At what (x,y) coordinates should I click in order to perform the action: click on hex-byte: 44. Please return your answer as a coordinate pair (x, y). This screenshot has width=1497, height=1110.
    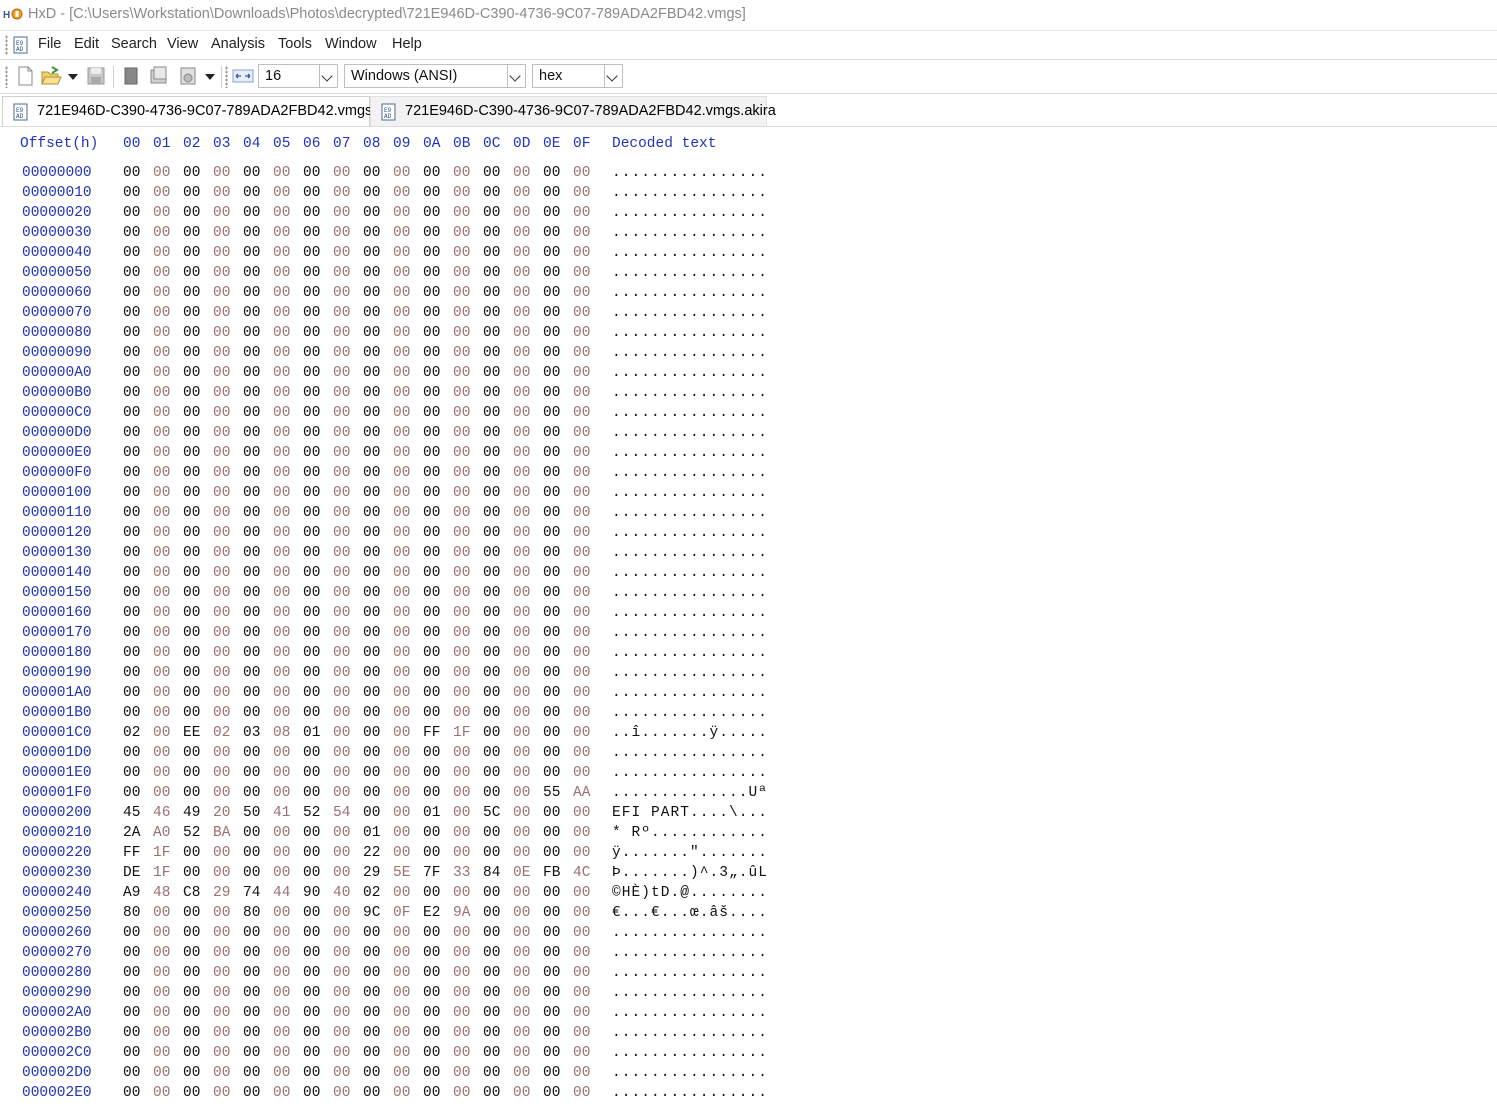
    Looking at the image, I should click on (281, 893).